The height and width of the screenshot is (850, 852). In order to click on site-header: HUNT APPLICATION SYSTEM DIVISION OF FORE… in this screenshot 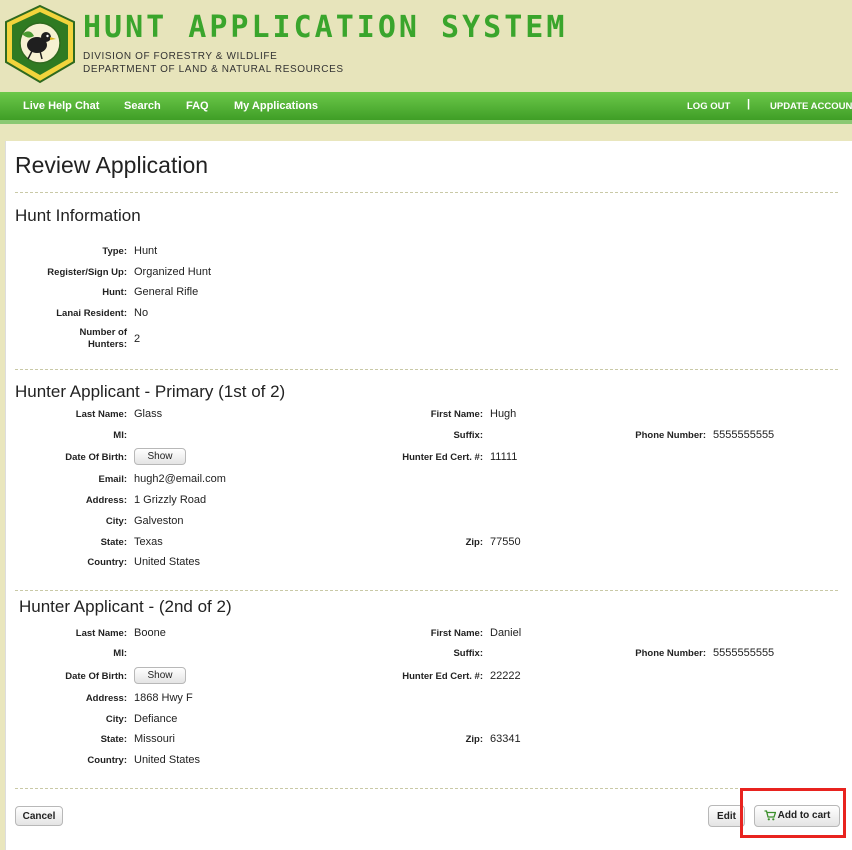, I will do `click(426, 46)`.